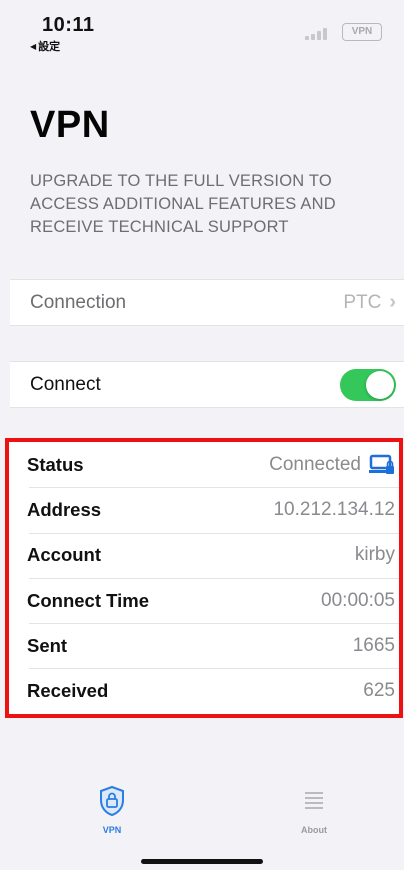  I want to click on connection-value: PTC, so click(362, 302).